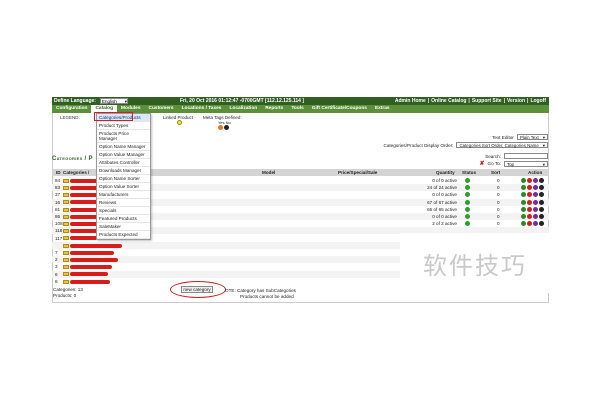 This screenshot has height=400, width=600. I want to click on dropdown-option-name-manager: Option Name Manager, so click(123, 147).